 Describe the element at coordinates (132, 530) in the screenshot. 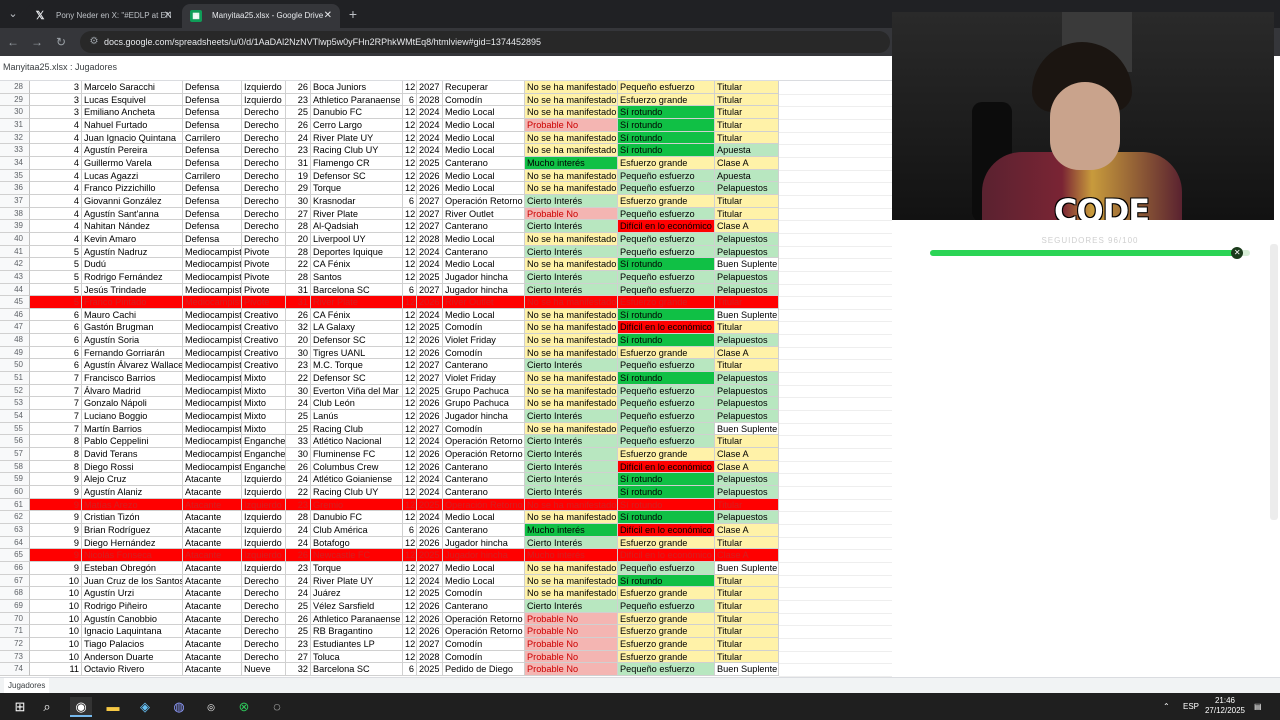

I see `cell-col-name: Brian Rodríguez` at that location.